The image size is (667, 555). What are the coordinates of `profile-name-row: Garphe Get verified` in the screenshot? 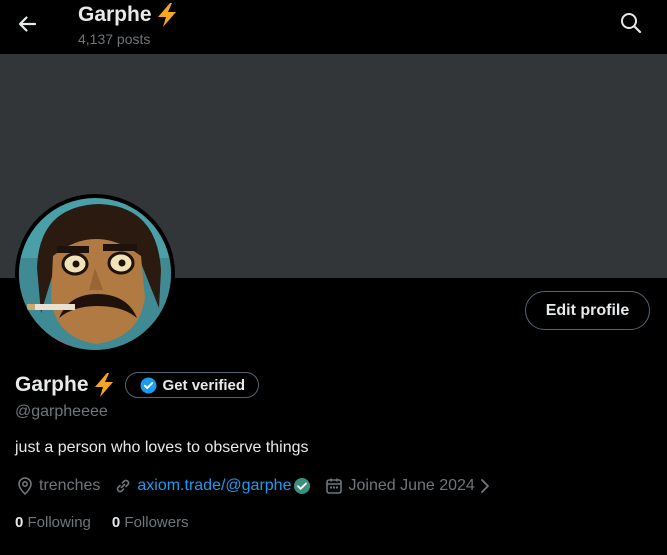 It's located at (137, 385).